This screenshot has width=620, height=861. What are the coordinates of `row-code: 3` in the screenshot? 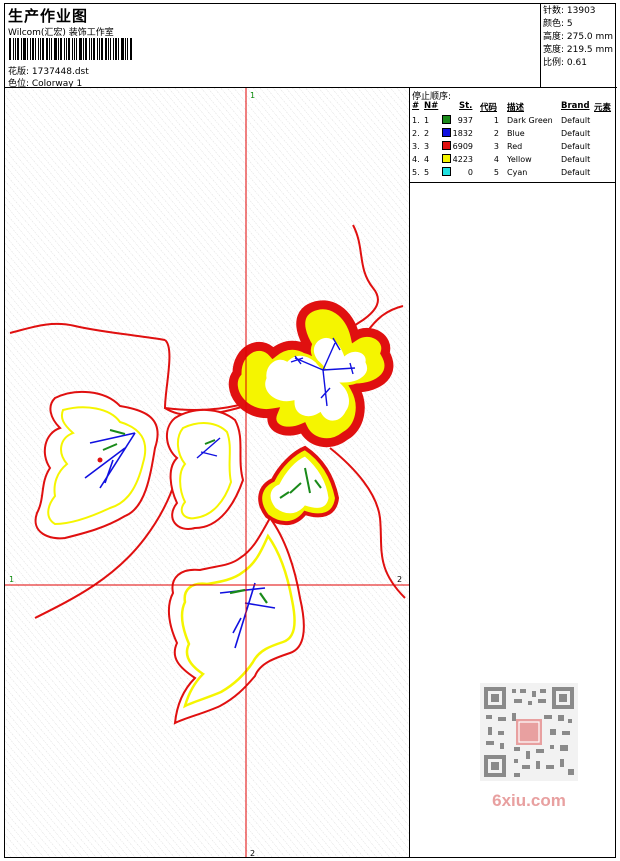 It's located at (496, 146).